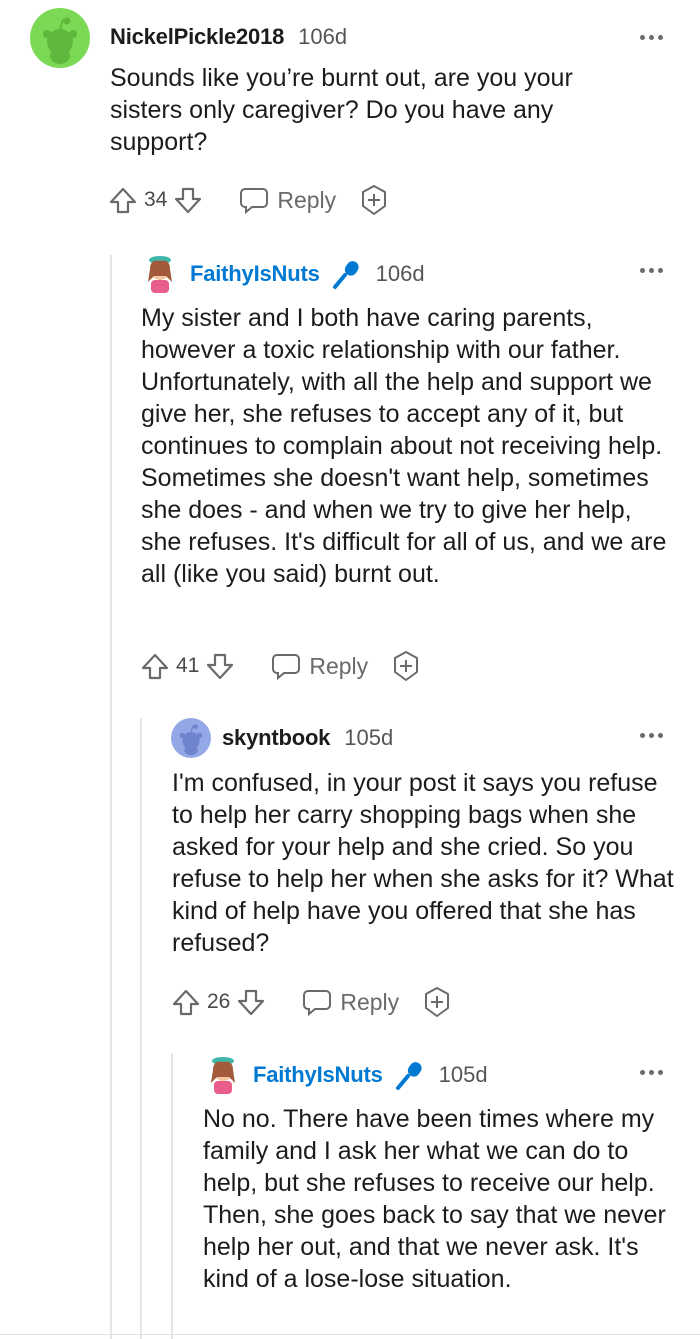  I want to click on vote-score: 41, so click(188, 665).